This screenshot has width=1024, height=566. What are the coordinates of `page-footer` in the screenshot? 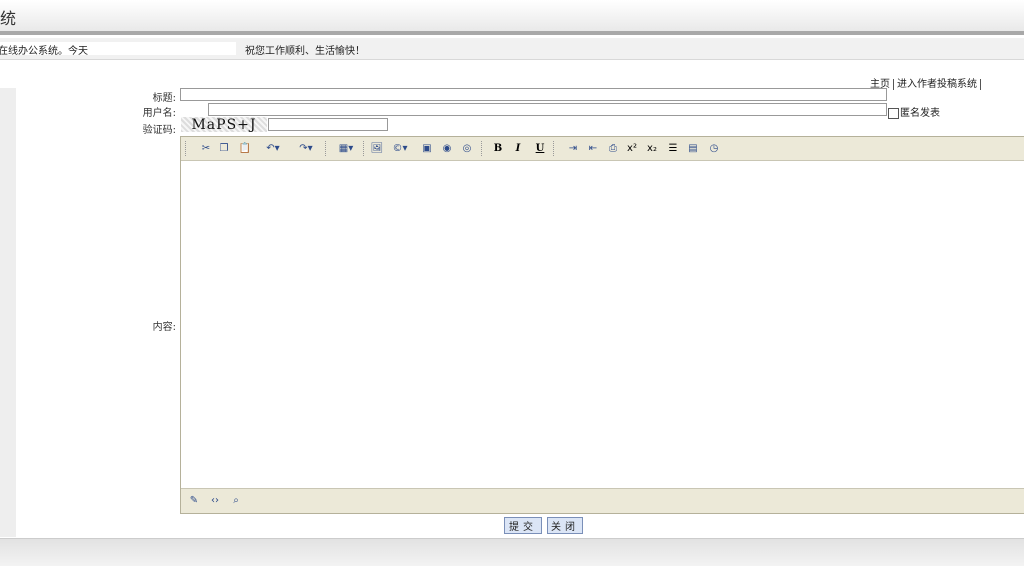 It's located at (512, 552).